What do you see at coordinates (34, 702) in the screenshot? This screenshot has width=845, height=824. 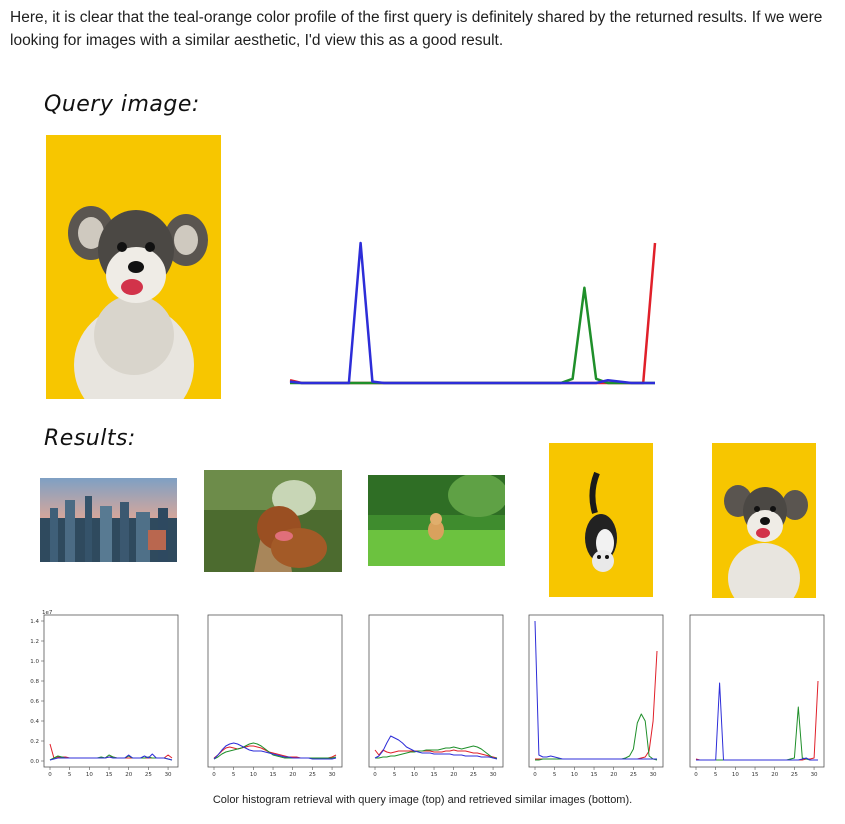 I see `y-tick-label: 0.6` at bounding box center [34, 702].